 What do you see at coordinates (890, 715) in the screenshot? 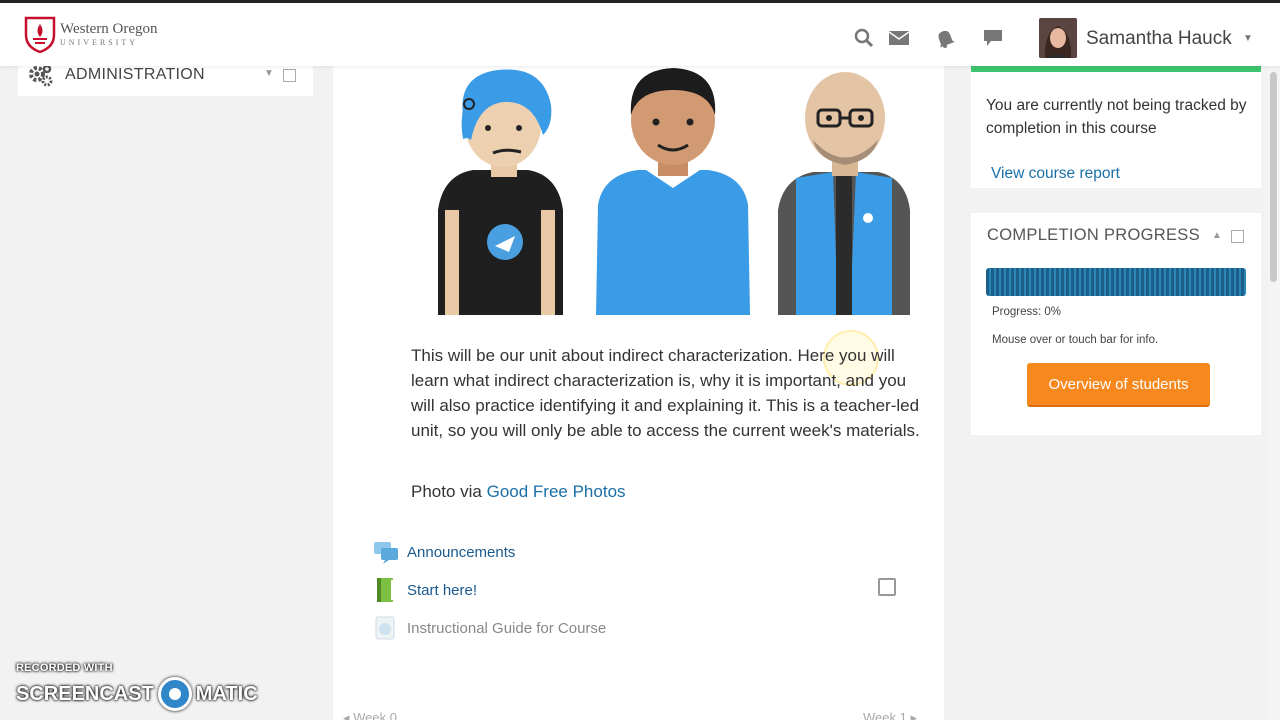
I see `next-section-link: Week 1 ▸` at bounding box center [890, 715].